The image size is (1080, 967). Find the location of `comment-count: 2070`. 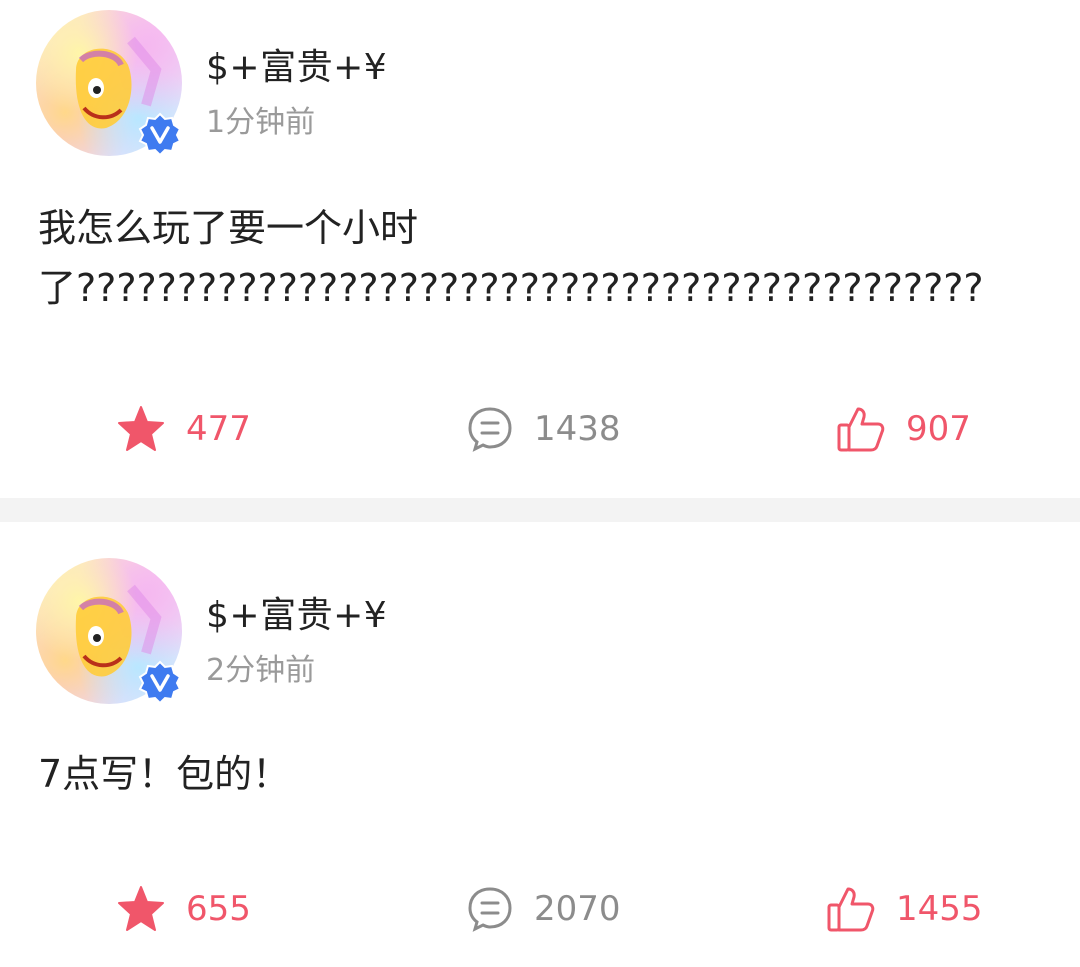

comment-count: 2070 is located at coordinates (577, 909).